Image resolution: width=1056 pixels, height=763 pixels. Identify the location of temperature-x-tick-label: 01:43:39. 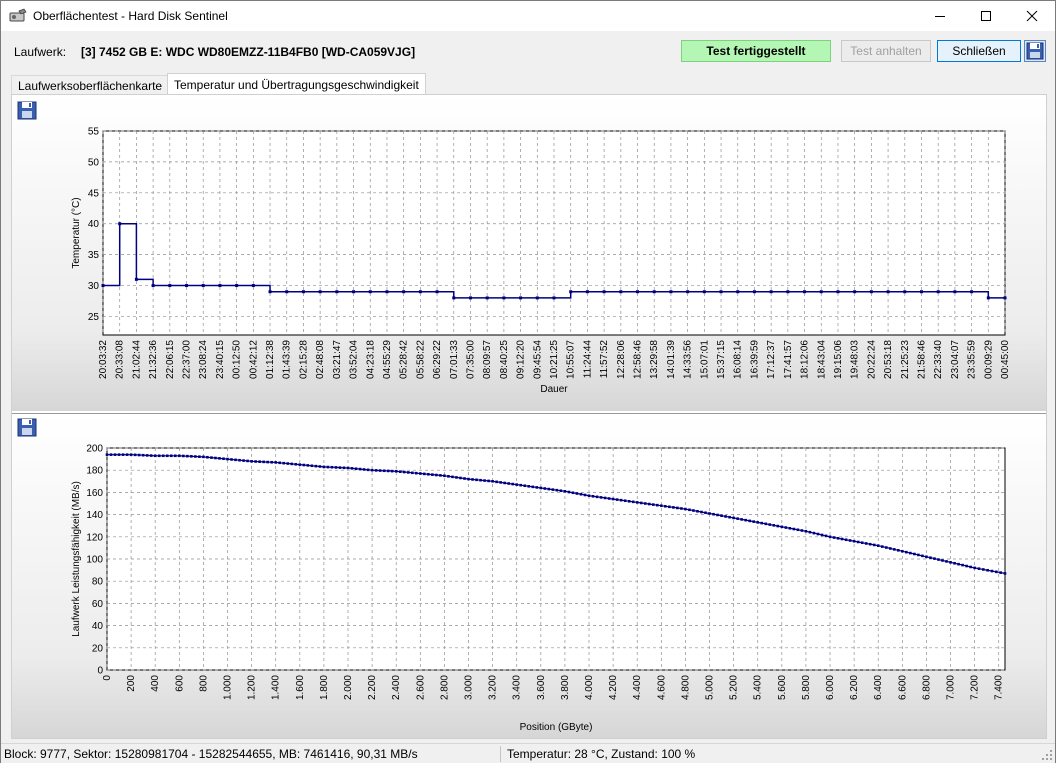
(287, 359).